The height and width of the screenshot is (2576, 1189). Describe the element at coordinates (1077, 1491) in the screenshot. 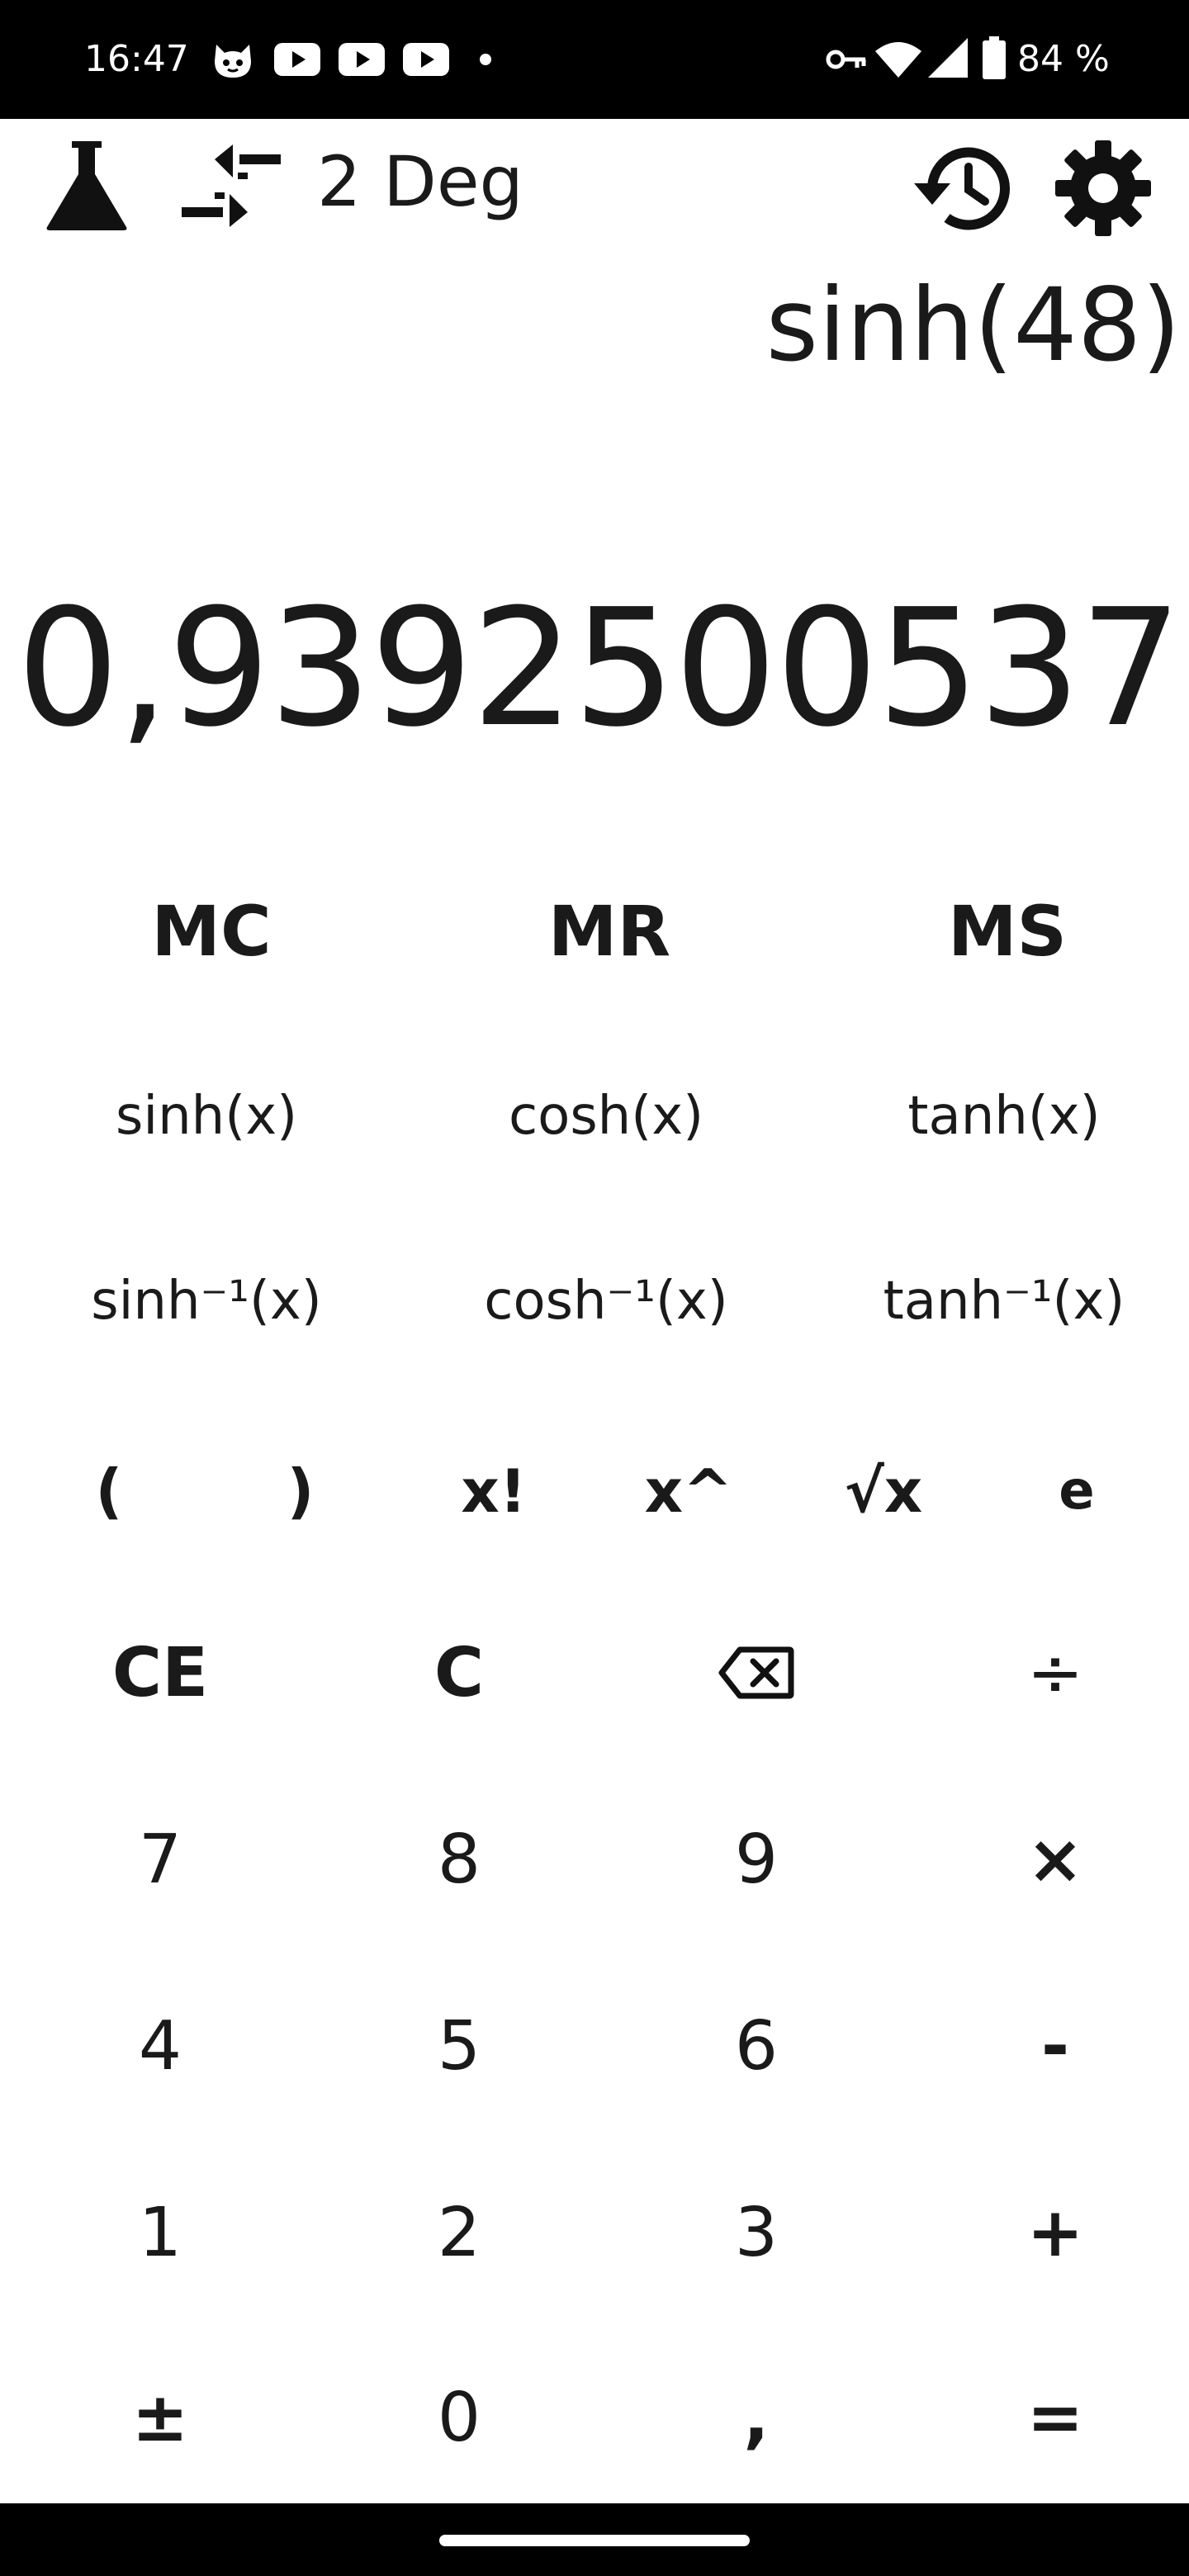

I see `euler-button: e` at that location.